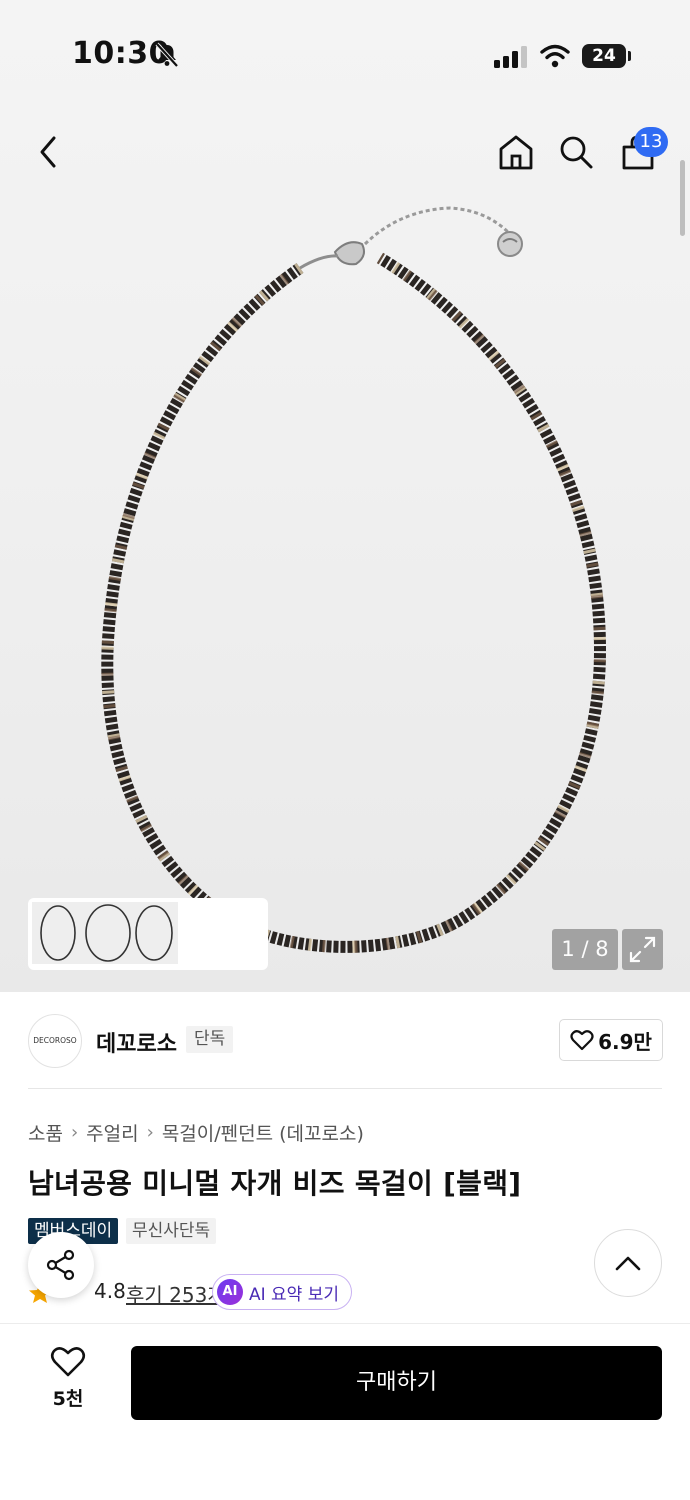  I want to click on home-button, so click(516, 152).